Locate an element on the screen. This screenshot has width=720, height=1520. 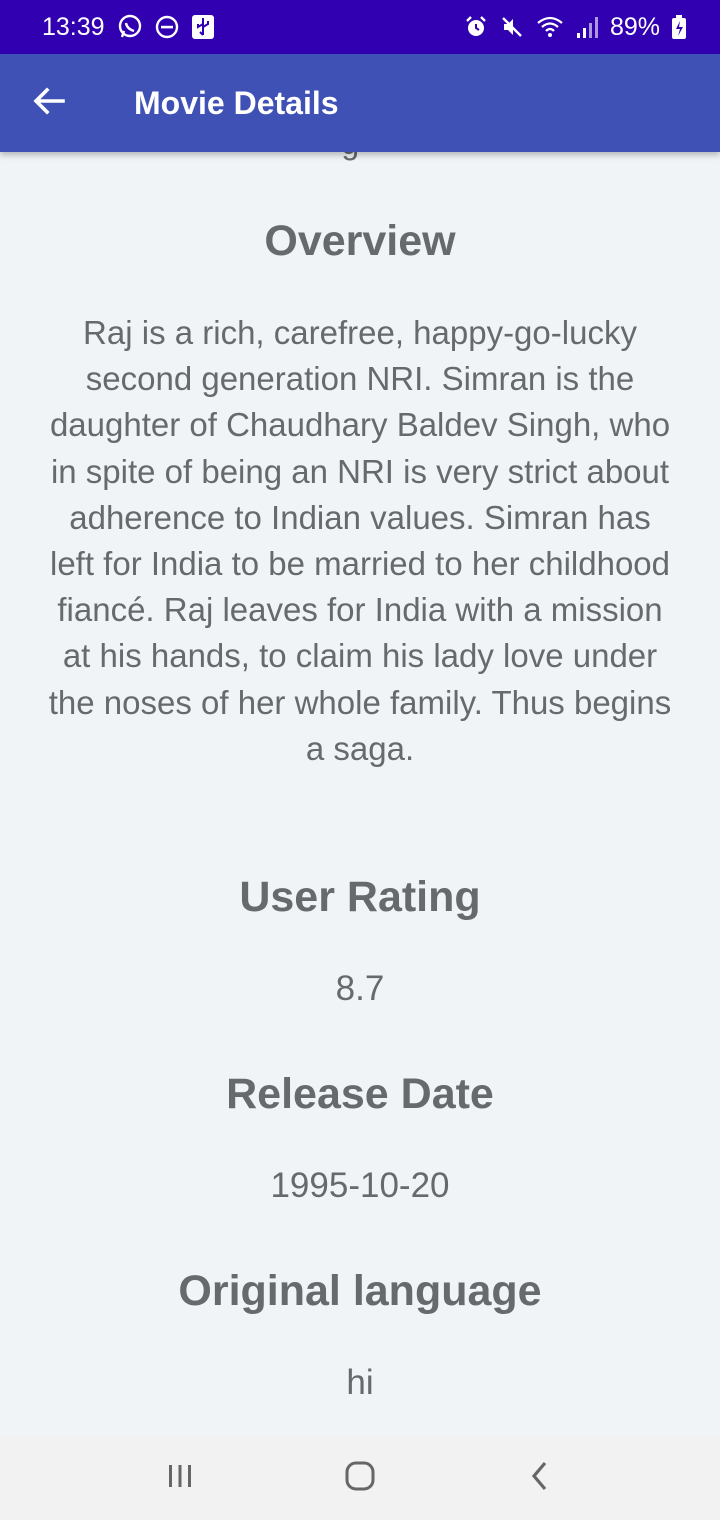
home-button is located at coordinates (360, 1478).